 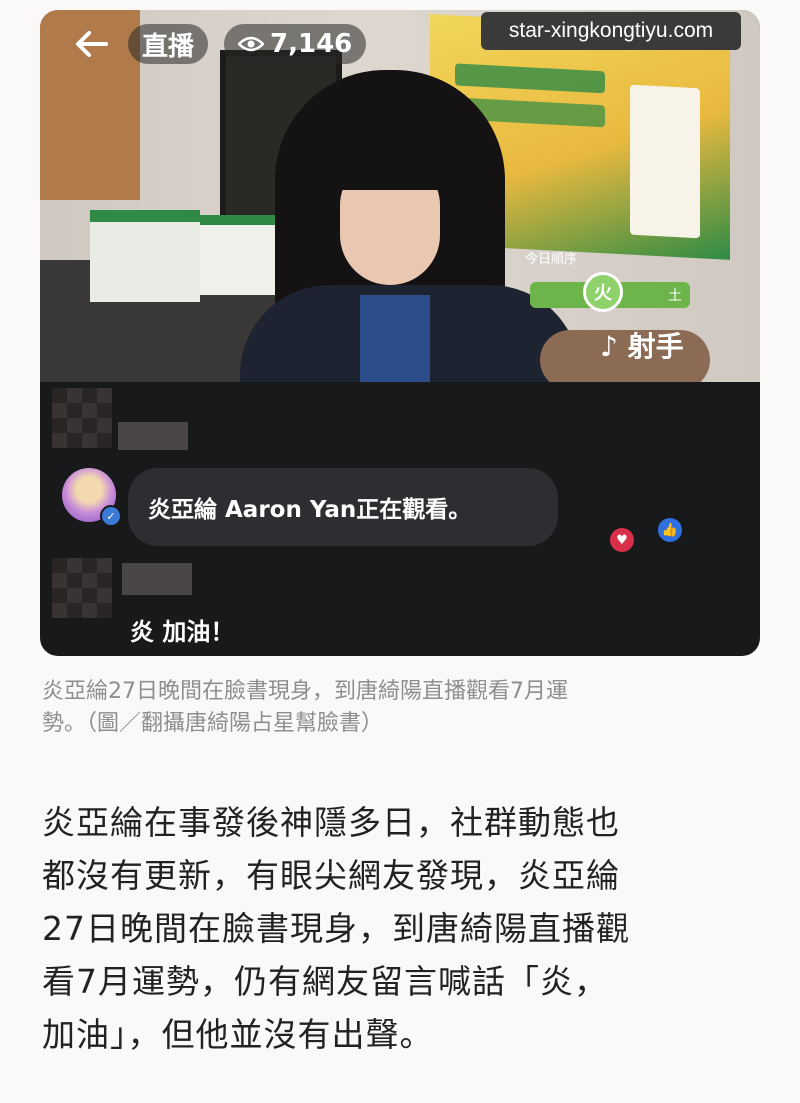 I want to click on like-reaction-icon: 👍, so click(x=670, y=530).